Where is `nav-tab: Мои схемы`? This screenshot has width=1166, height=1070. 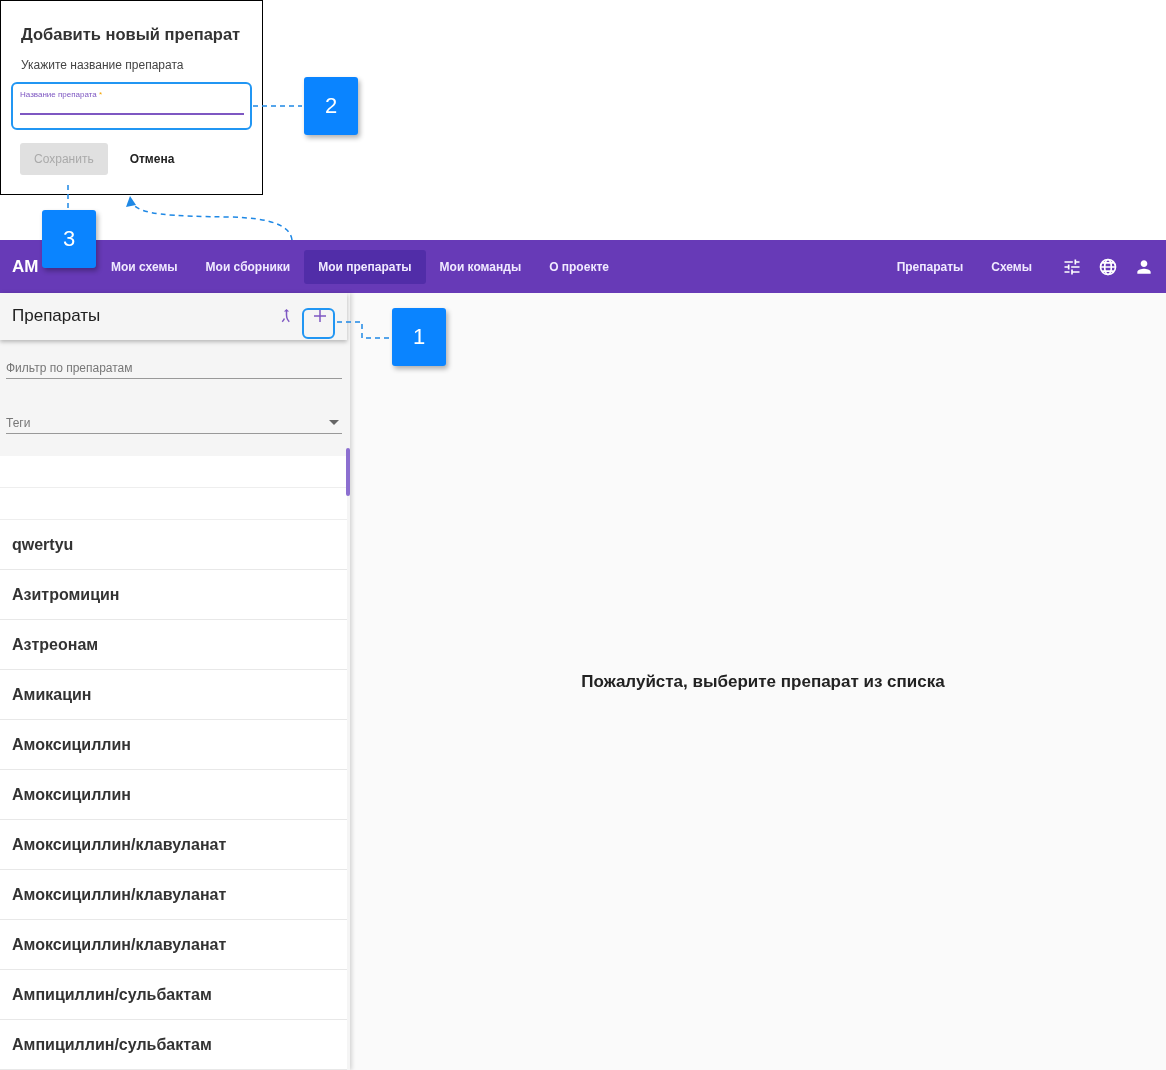
nav-tab: Мои схемы is located at coordinates (144, 266).